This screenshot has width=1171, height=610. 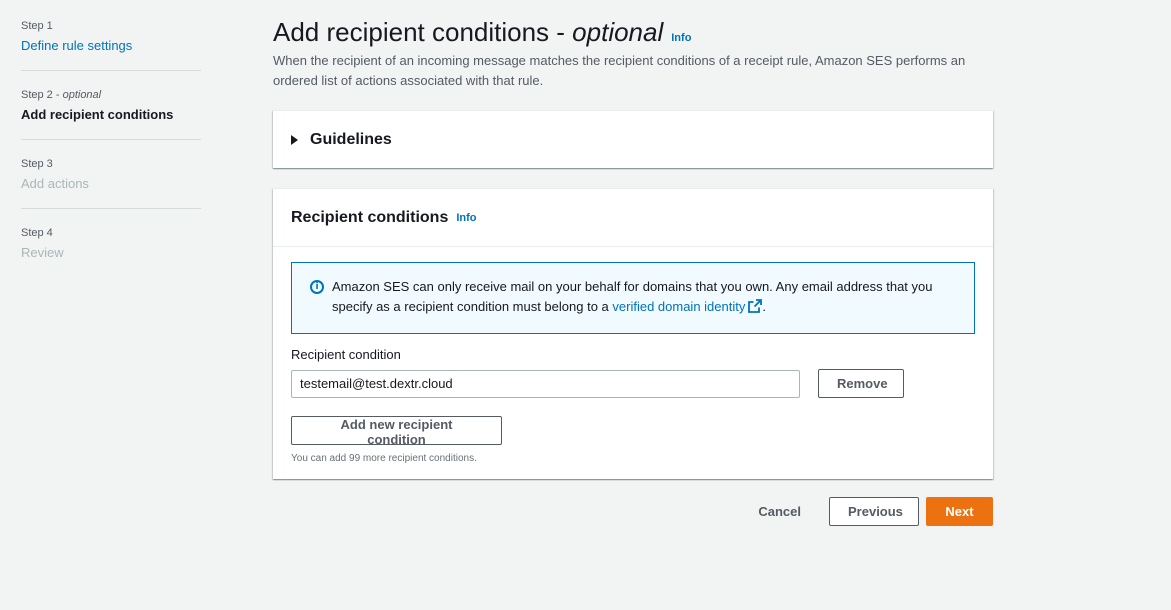 I want to click on step-2-title: Add recipient conditions, so click(x=97, y=114).